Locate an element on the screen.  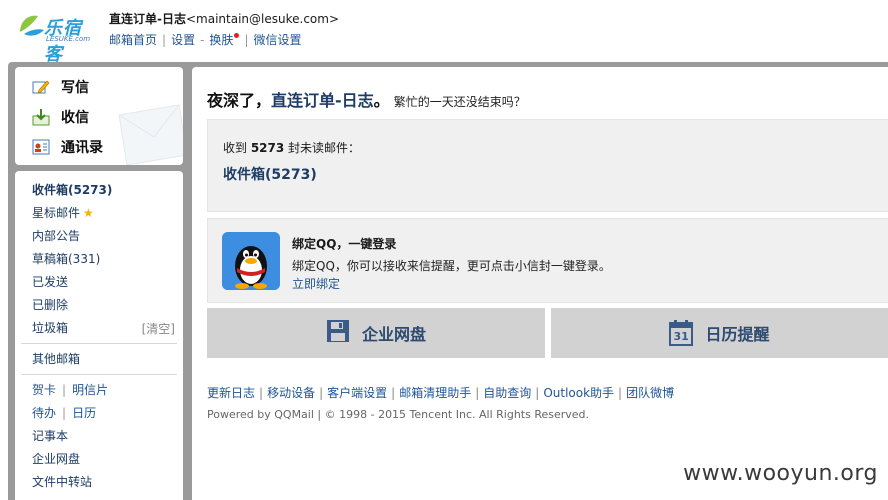
disk-icon is located at coordinates (338, 333).